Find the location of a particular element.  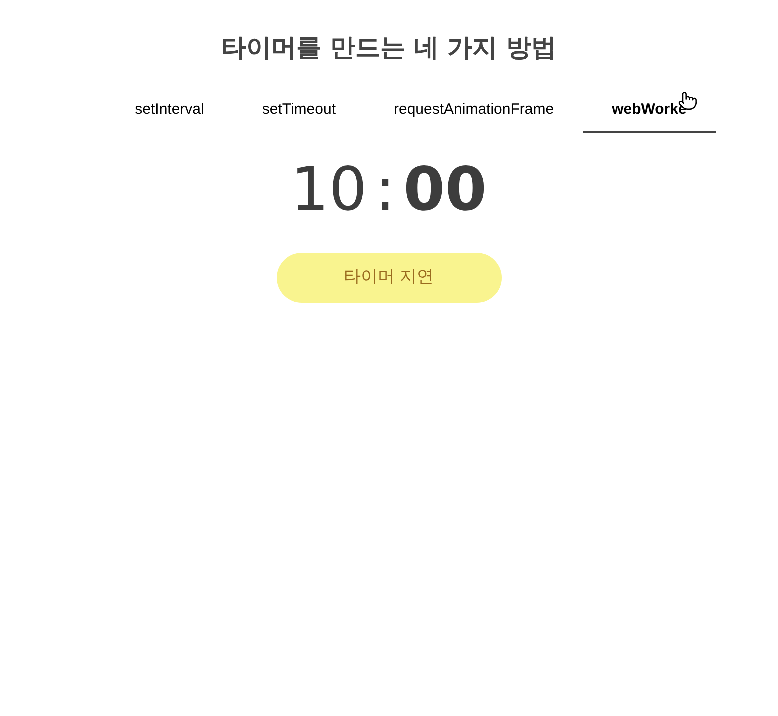

tab: requestAnimationFrame is located at coordinates (474, 111).